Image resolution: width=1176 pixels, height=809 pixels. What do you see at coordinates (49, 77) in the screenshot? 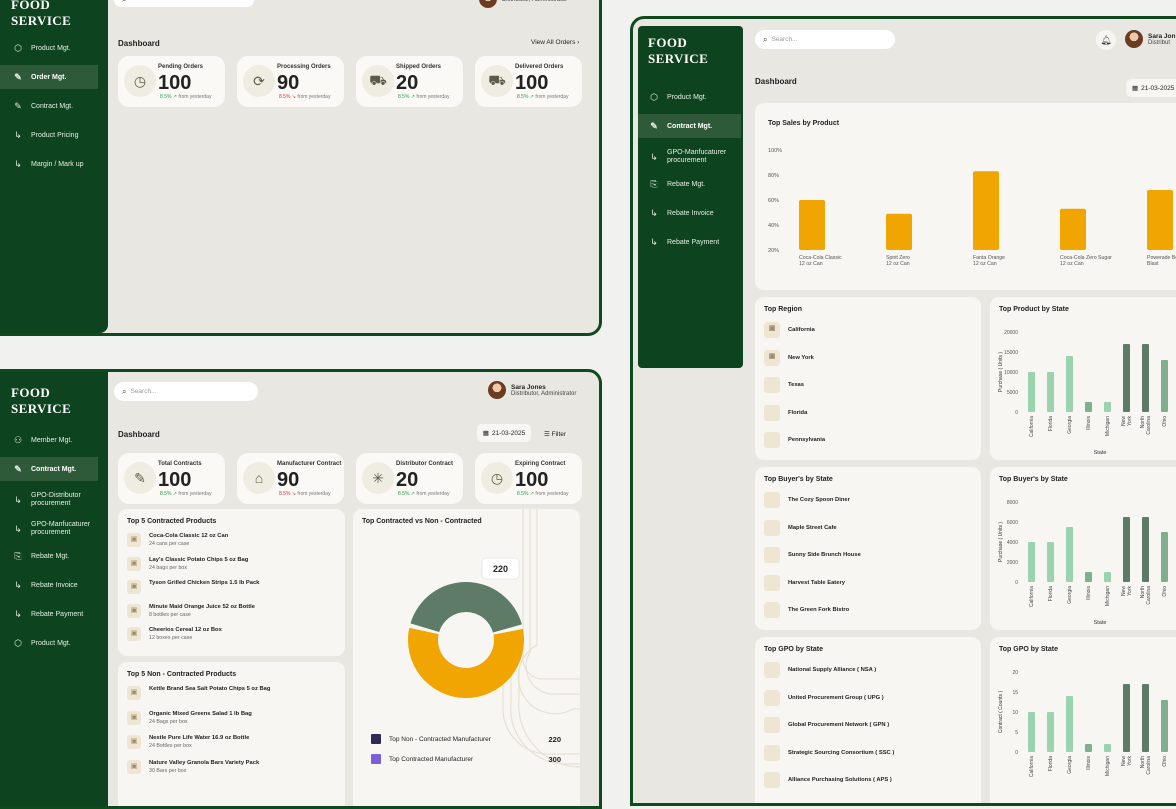
I see `sidebar-item-order-mgt: ✎ Order Mgt.` at bounding box center [49, 77].